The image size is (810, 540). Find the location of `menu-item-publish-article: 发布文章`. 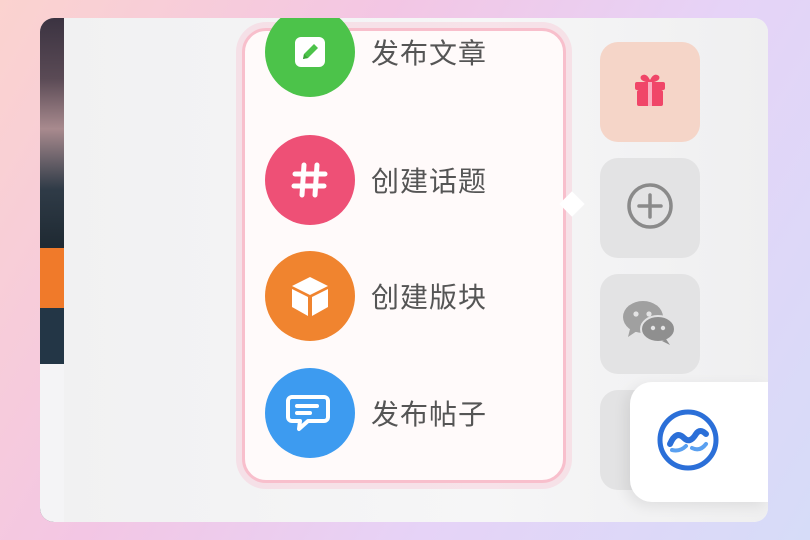

menu-item-publish-article: 发布文章 is located at coordinates (405, 57).